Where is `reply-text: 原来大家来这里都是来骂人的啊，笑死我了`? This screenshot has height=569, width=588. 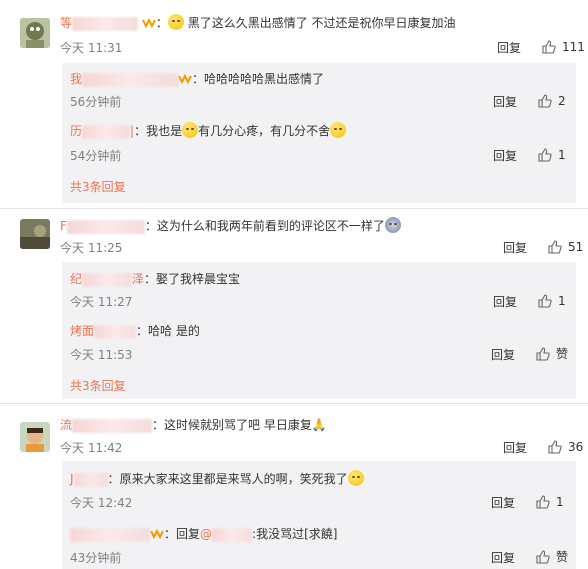
reply-text: 原来大家来这里都是来骂人的啊，笑死我了 is located at coordinates (233, 479).